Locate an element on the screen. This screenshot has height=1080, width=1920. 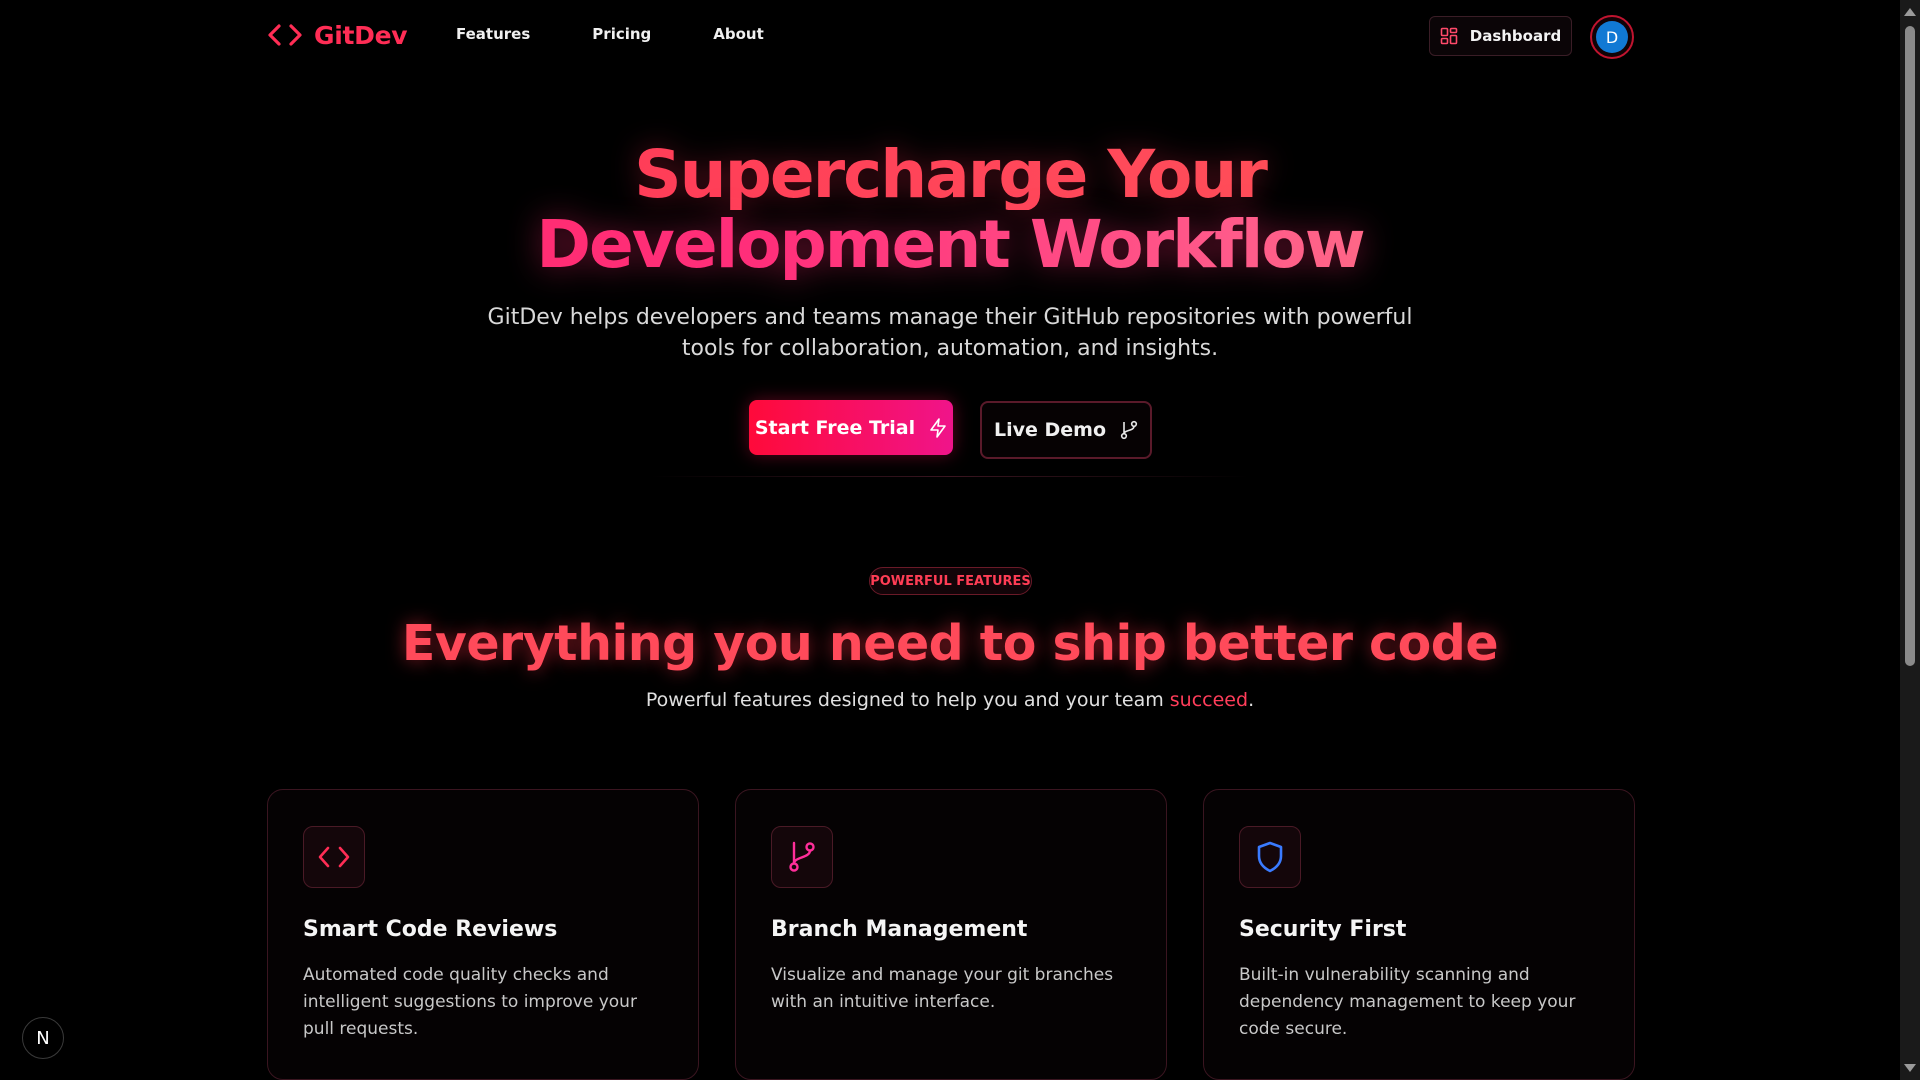
user-avatar: D is located at coordinates (1612, 37).